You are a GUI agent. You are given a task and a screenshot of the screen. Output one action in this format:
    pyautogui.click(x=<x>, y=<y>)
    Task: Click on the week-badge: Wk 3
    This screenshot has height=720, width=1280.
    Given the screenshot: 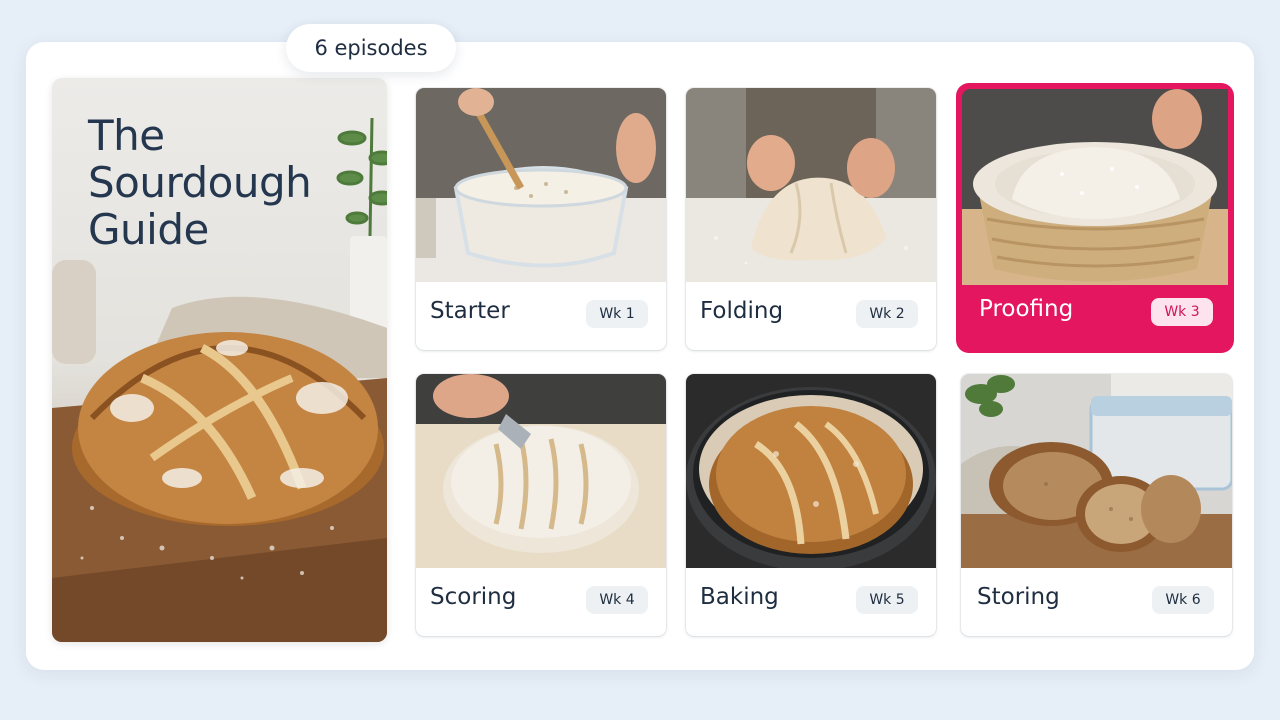 What is the action you would take?
    pyautogui.click(x=1182, y=312)
    